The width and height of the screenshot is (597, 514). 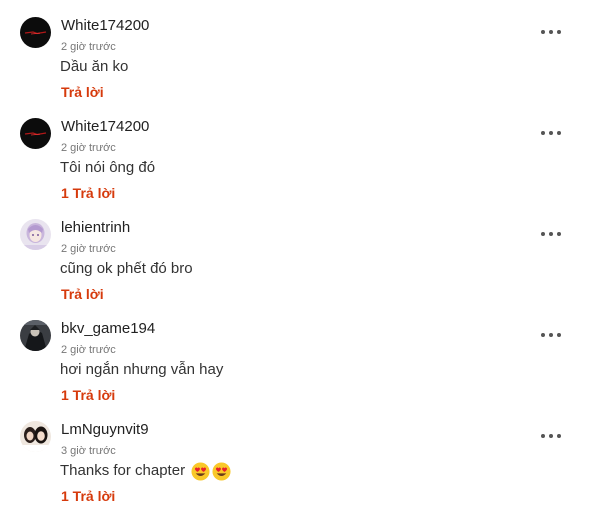 I want to click on comment-text-content: Thanks for chapter, so click(x=123, y=470).